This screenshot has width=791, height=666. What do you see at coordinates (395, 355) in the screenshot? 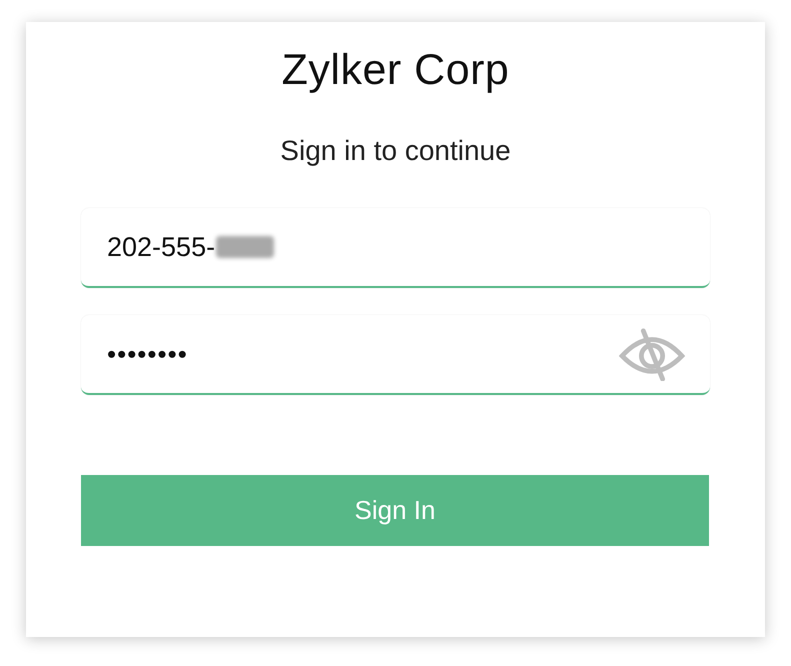
I see `password-field: ••••••••` at bounding box center [395, 355].